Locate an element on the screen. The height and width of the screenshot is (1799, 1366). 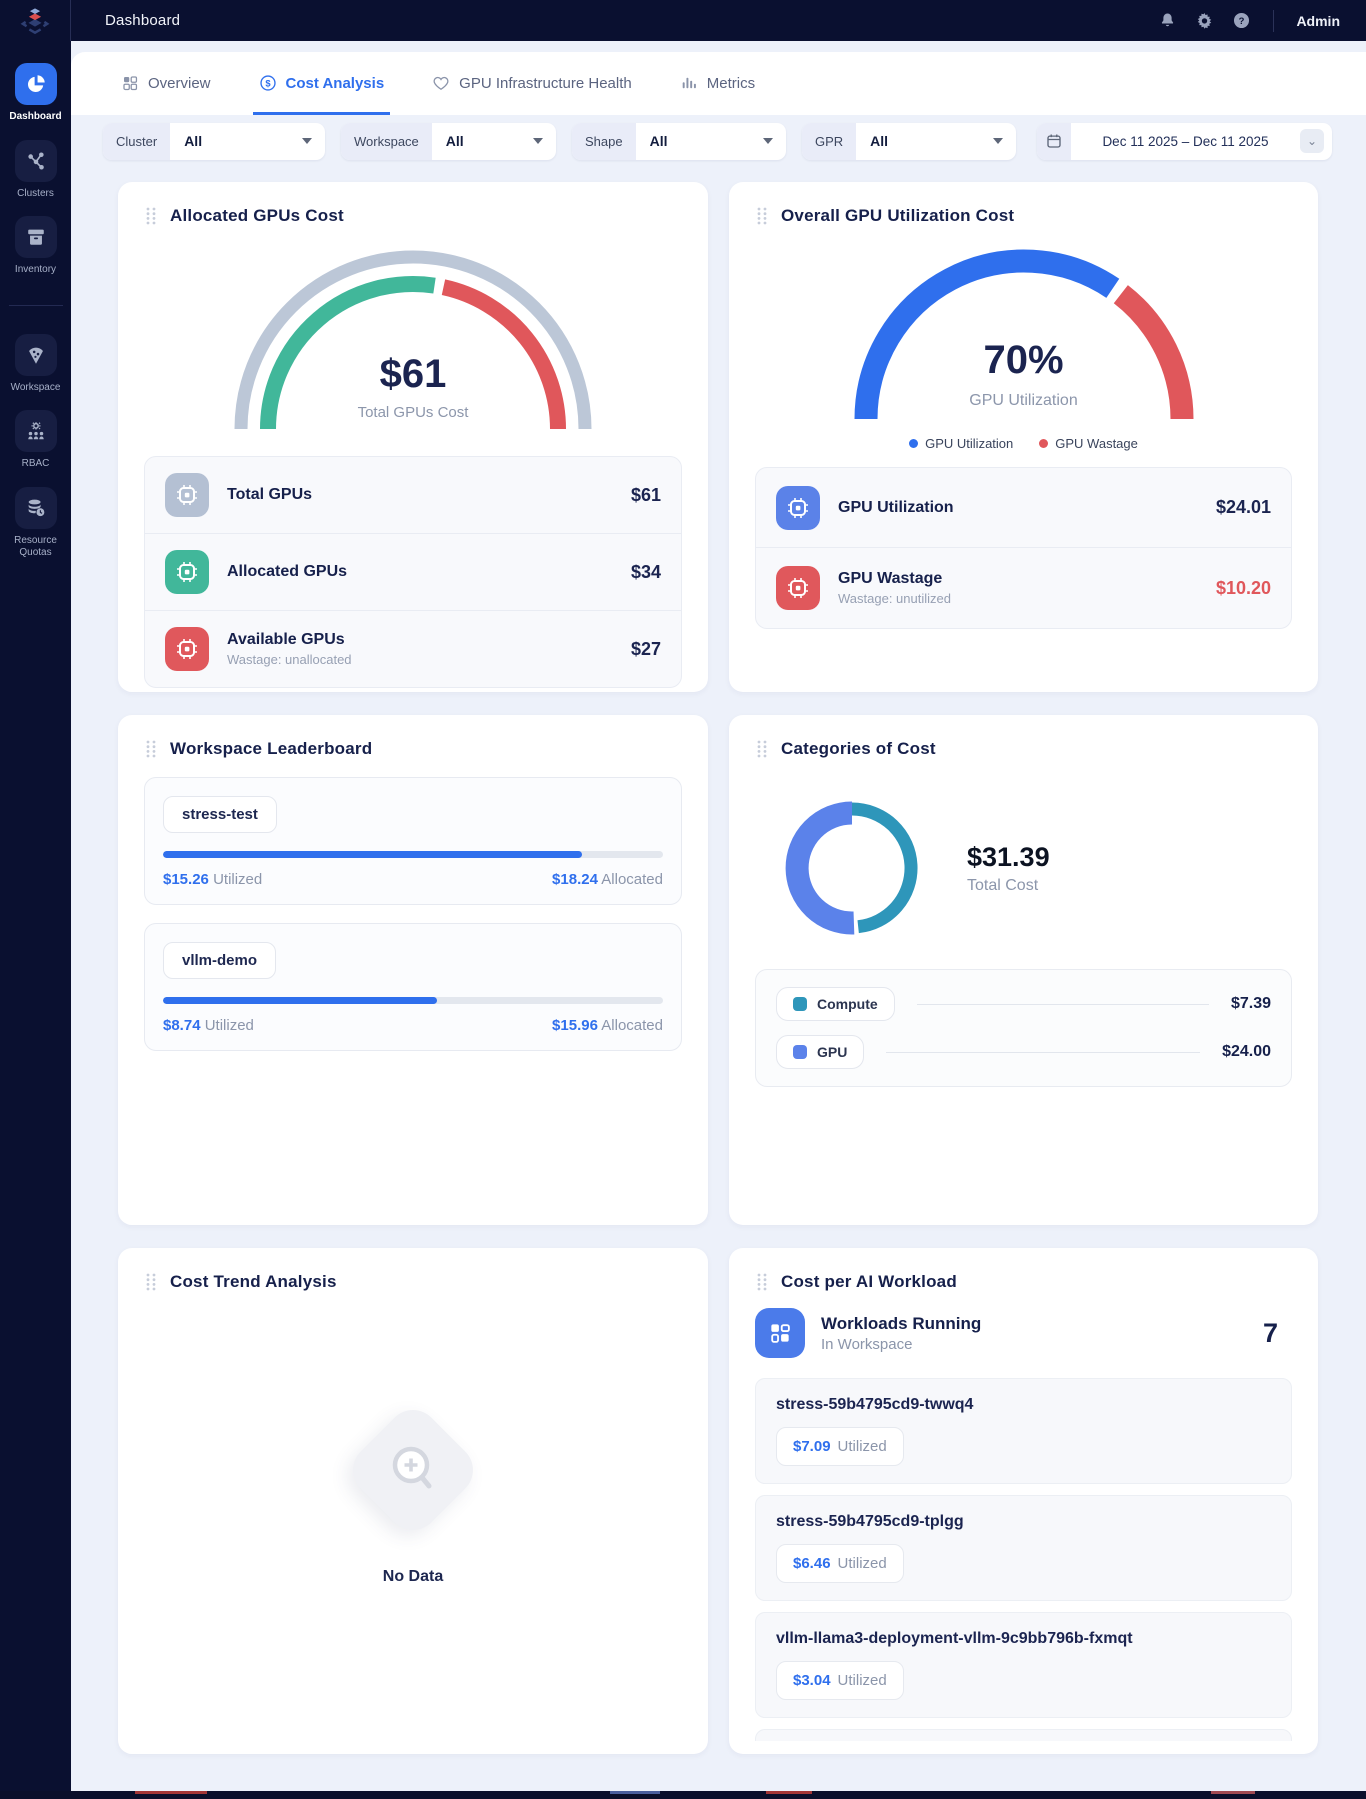
tab-overview: Overview is located at coordinates (166, 94).